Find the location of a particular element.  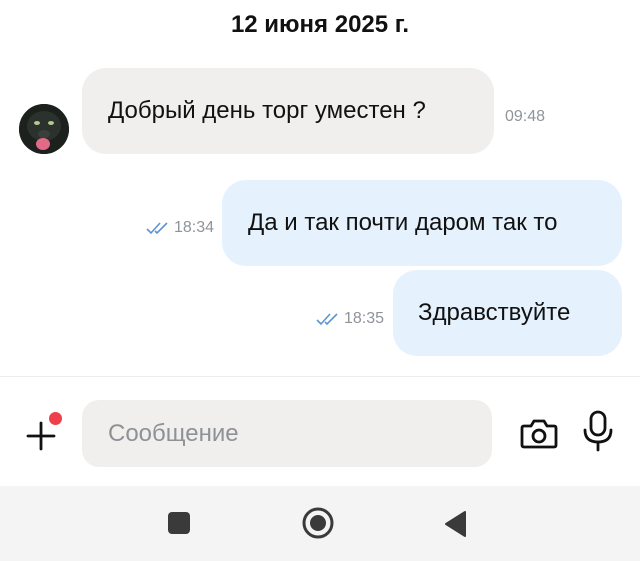

recent-apps-button is located at coordinates (179, 523).